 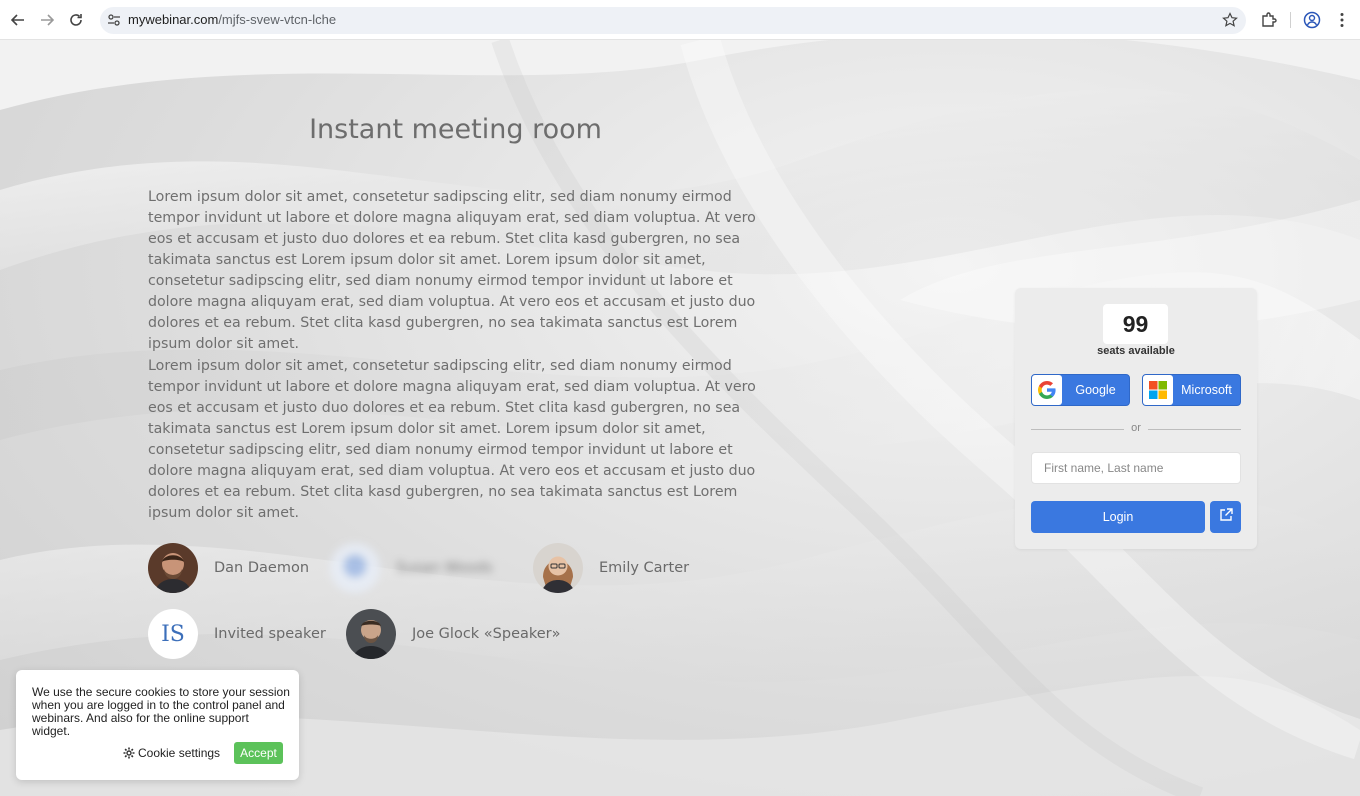 I want to click on browser-toolbar: mywebinar.com/mjfs-svew-vtcn-lche, so click(x=680, y=20).